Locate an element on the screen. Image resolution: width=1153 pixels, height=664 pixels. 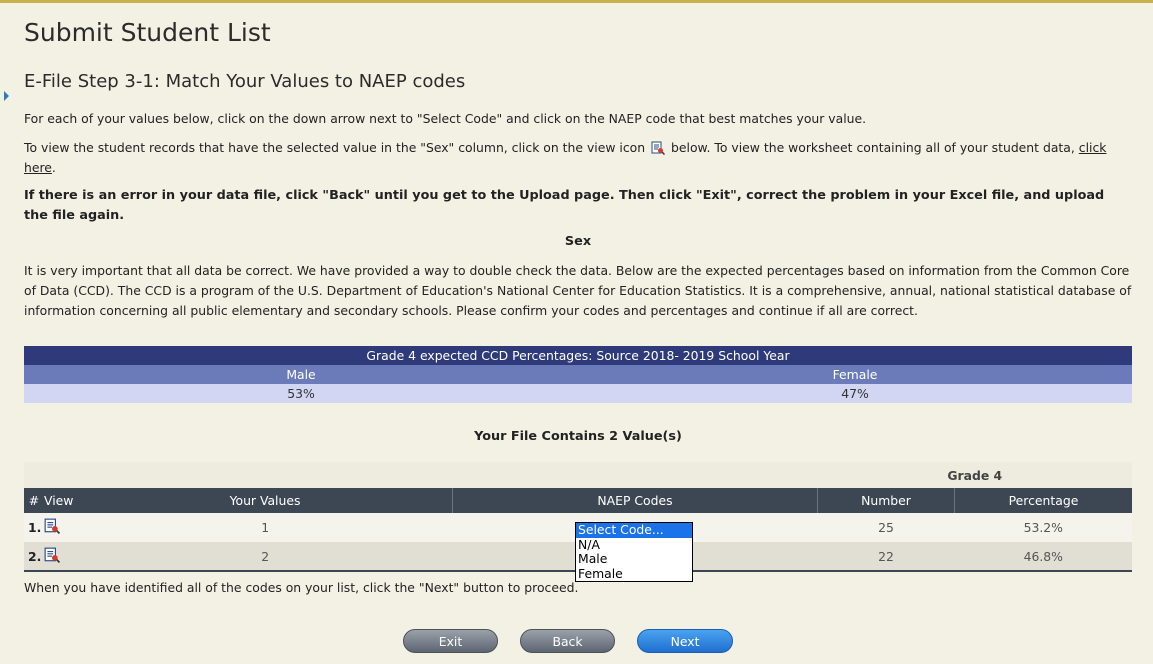
row-index: 2. is located at coordinates (34, 557).